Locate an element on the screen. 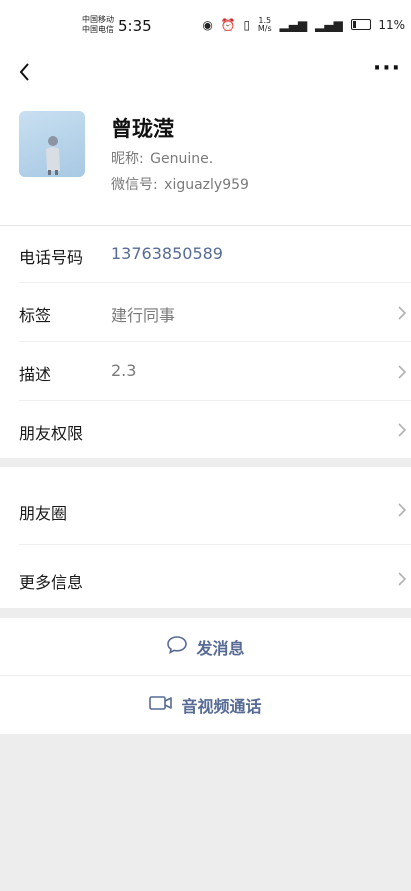  nickname-value: Genuine. is located at coordinates (182, 159).